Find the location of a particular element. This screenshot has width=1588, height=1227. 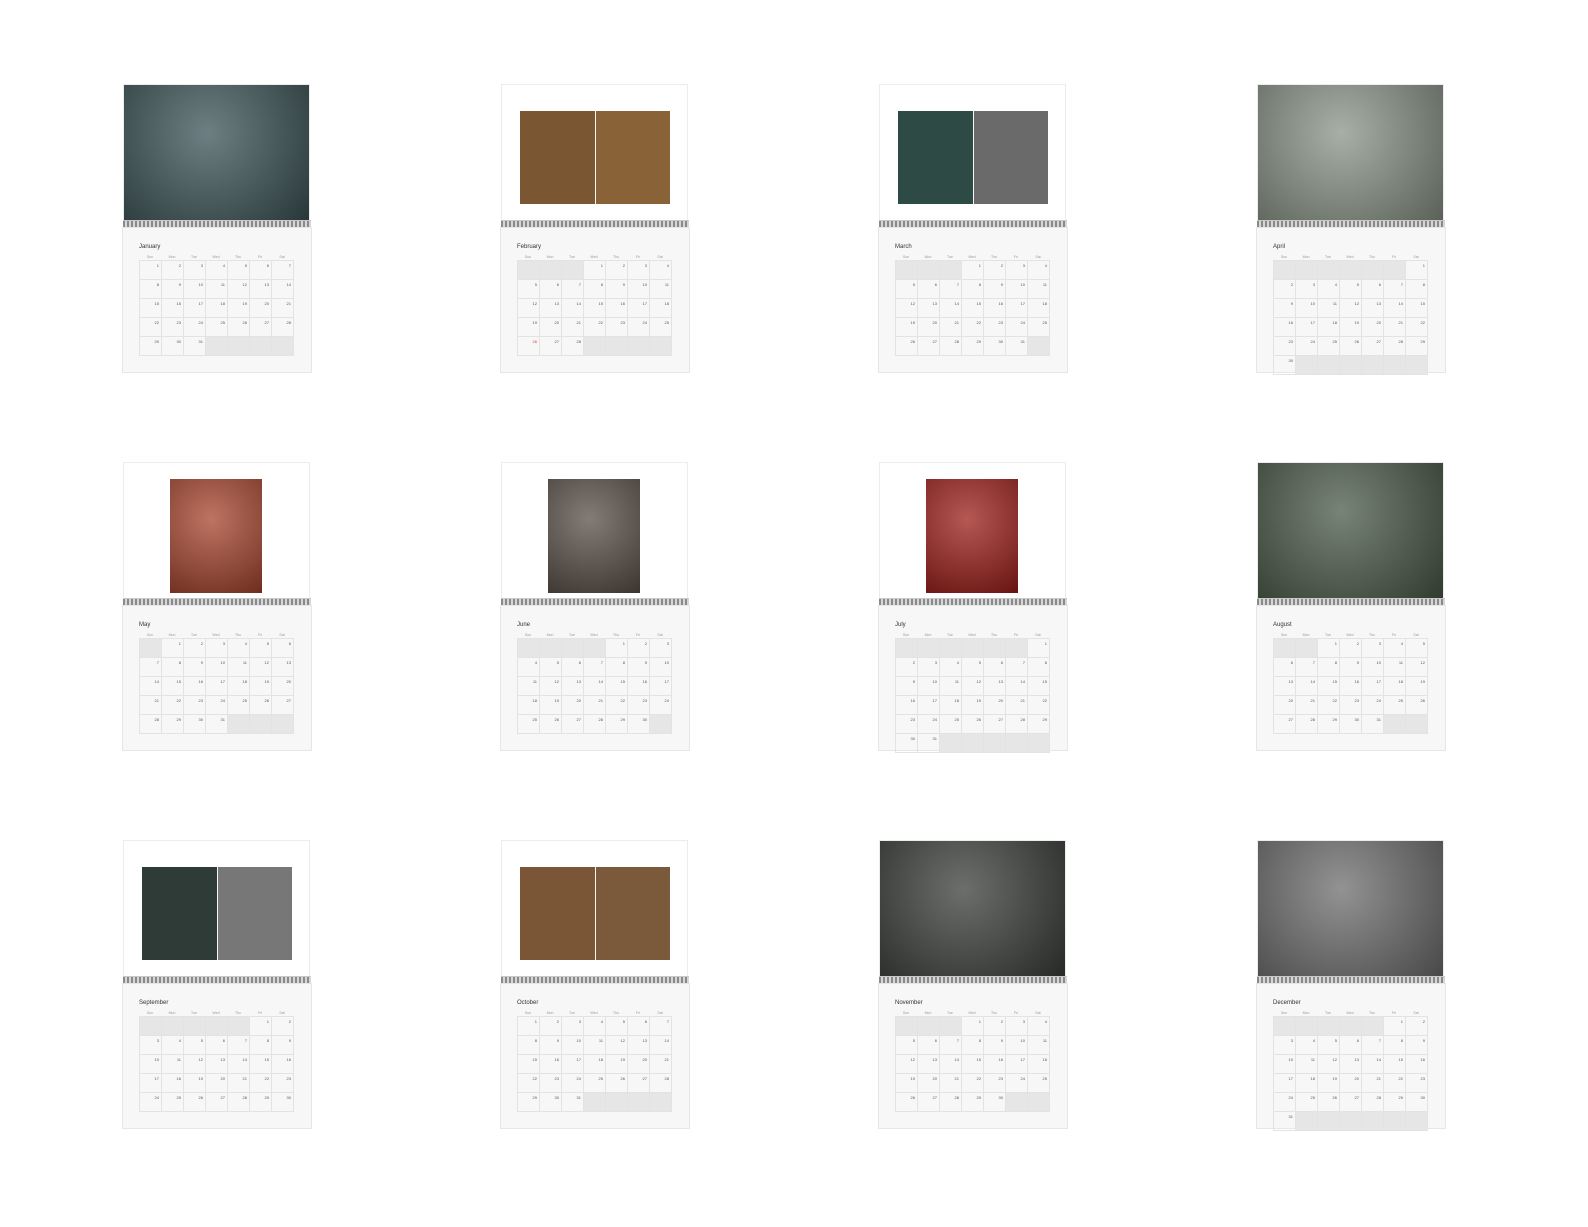

day-cell: 31 is located at coordinates (1285, 1121).